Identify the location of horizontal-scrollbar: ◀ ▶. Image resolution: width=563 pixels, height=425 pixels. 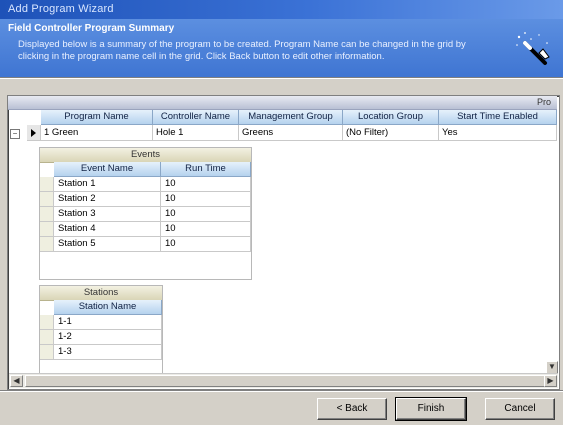
(283, 380).